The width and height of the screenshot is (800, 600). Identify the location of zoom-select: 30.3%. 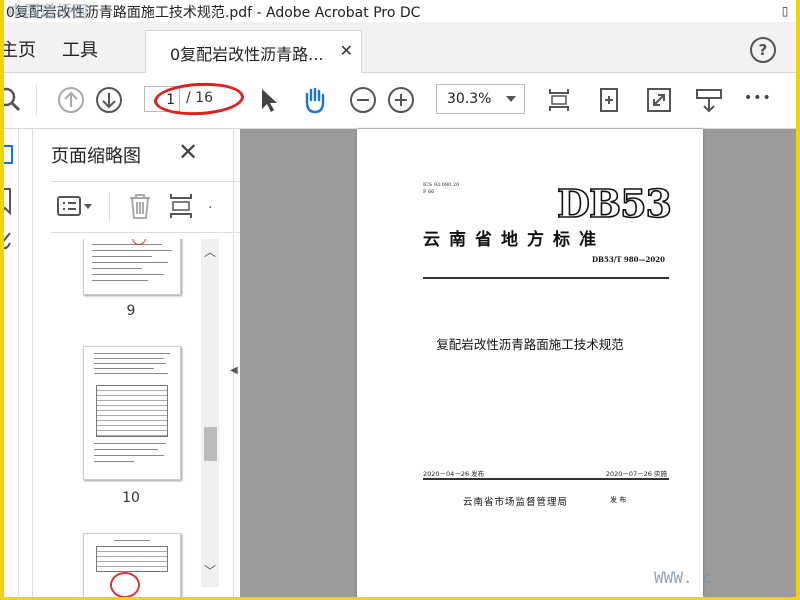
(480, 99).